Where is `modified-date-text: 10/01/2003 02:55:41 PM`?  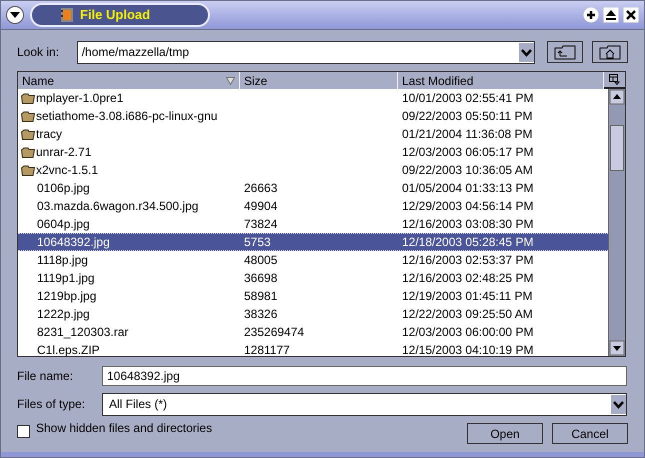 modified-date-text: 10/01/2003 02:55:41 PM is located at coordinates (468, 98).